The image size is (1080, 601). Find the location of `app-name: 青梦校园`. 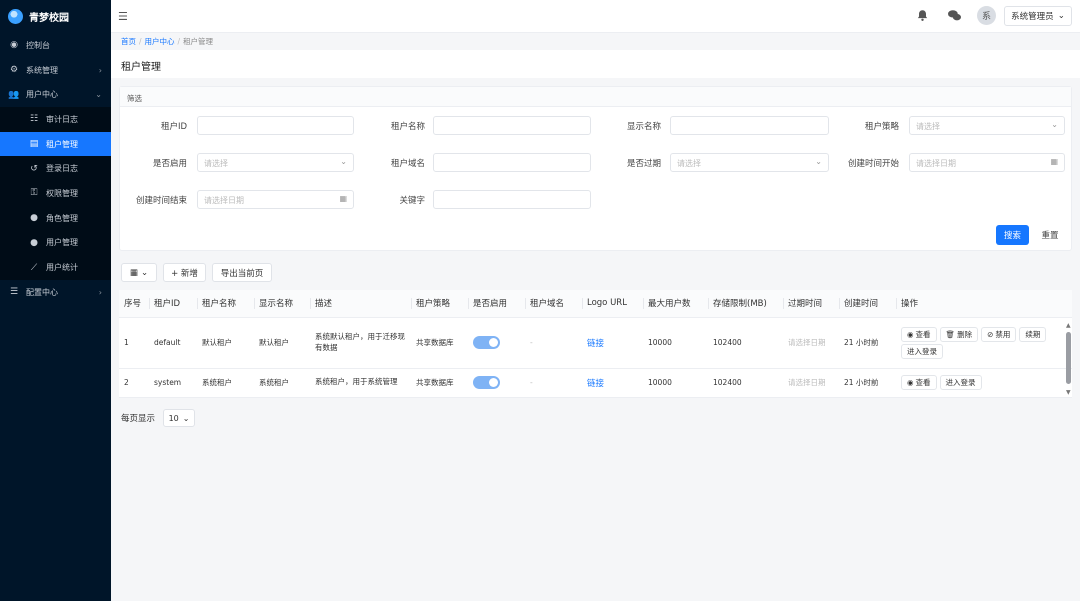

app-name: 青梦校园 is located at coordinates (49, 18).